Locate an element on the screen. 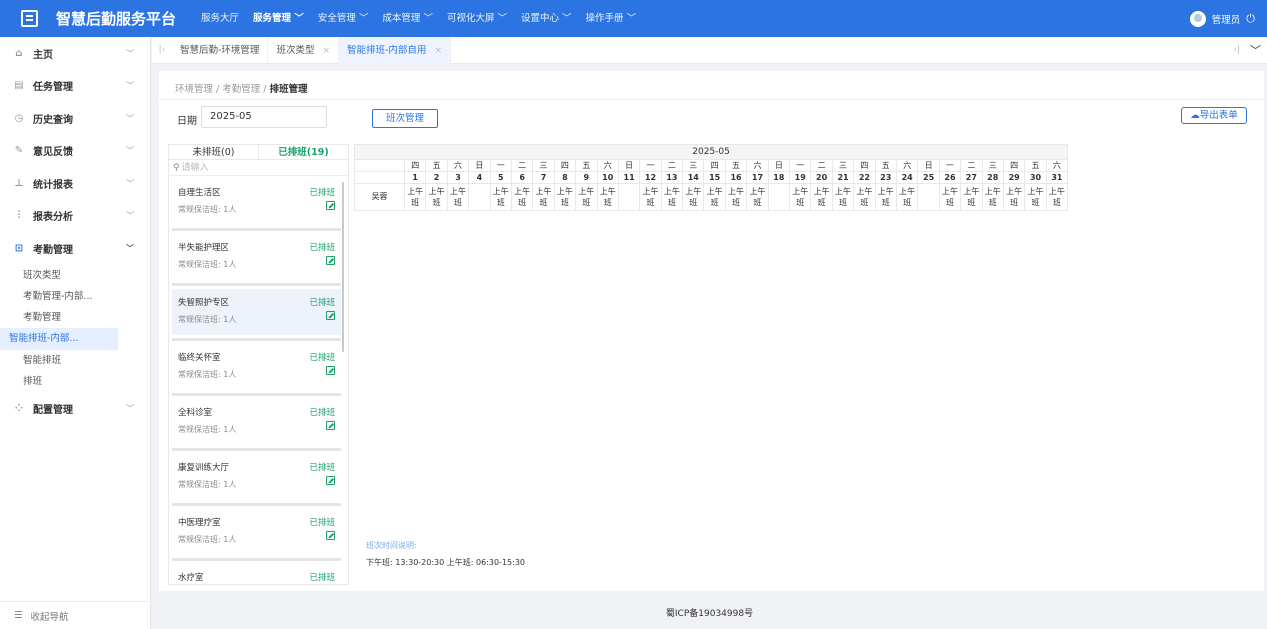 The height and width of the screenshot is (629, 1267). user-name: 管理员 is located at coordinates (1226, 19).